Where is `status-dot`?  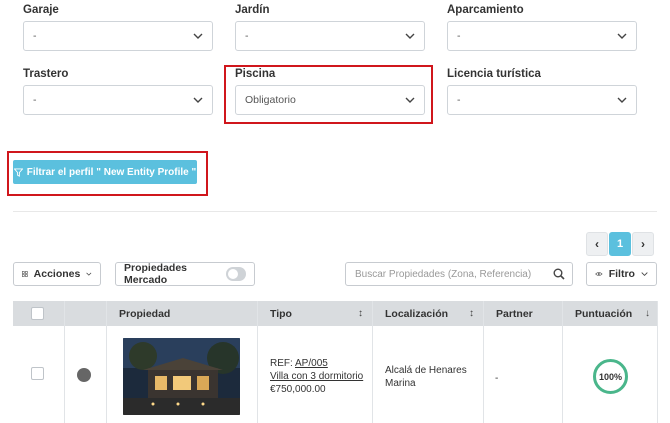 status-dot is located at coordinates (84, 375).